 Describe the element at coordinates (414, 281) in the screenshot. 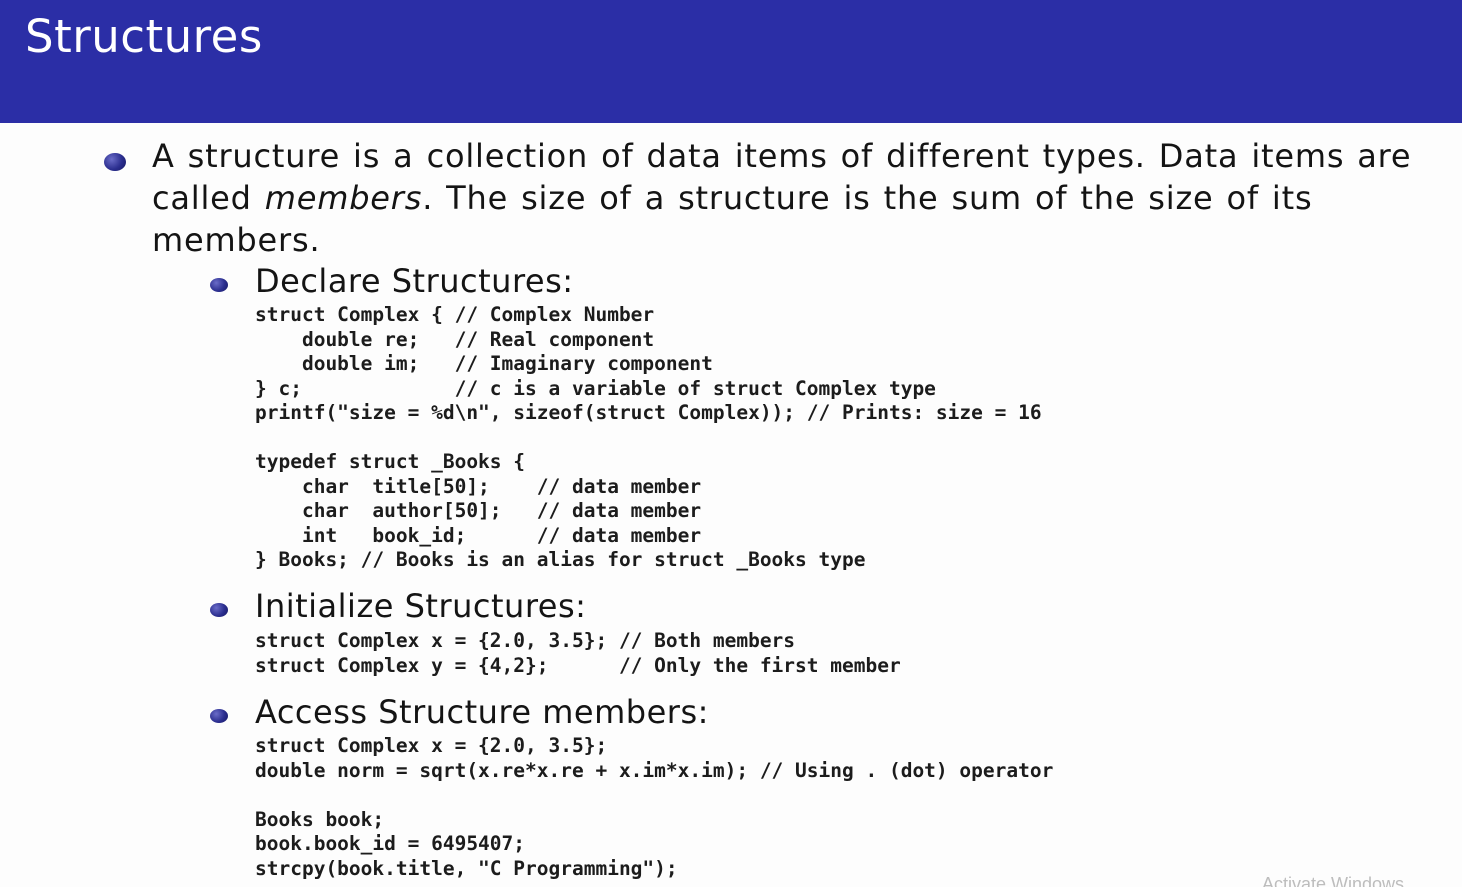

I see `declare-heading: Declare Structures:` at that location.